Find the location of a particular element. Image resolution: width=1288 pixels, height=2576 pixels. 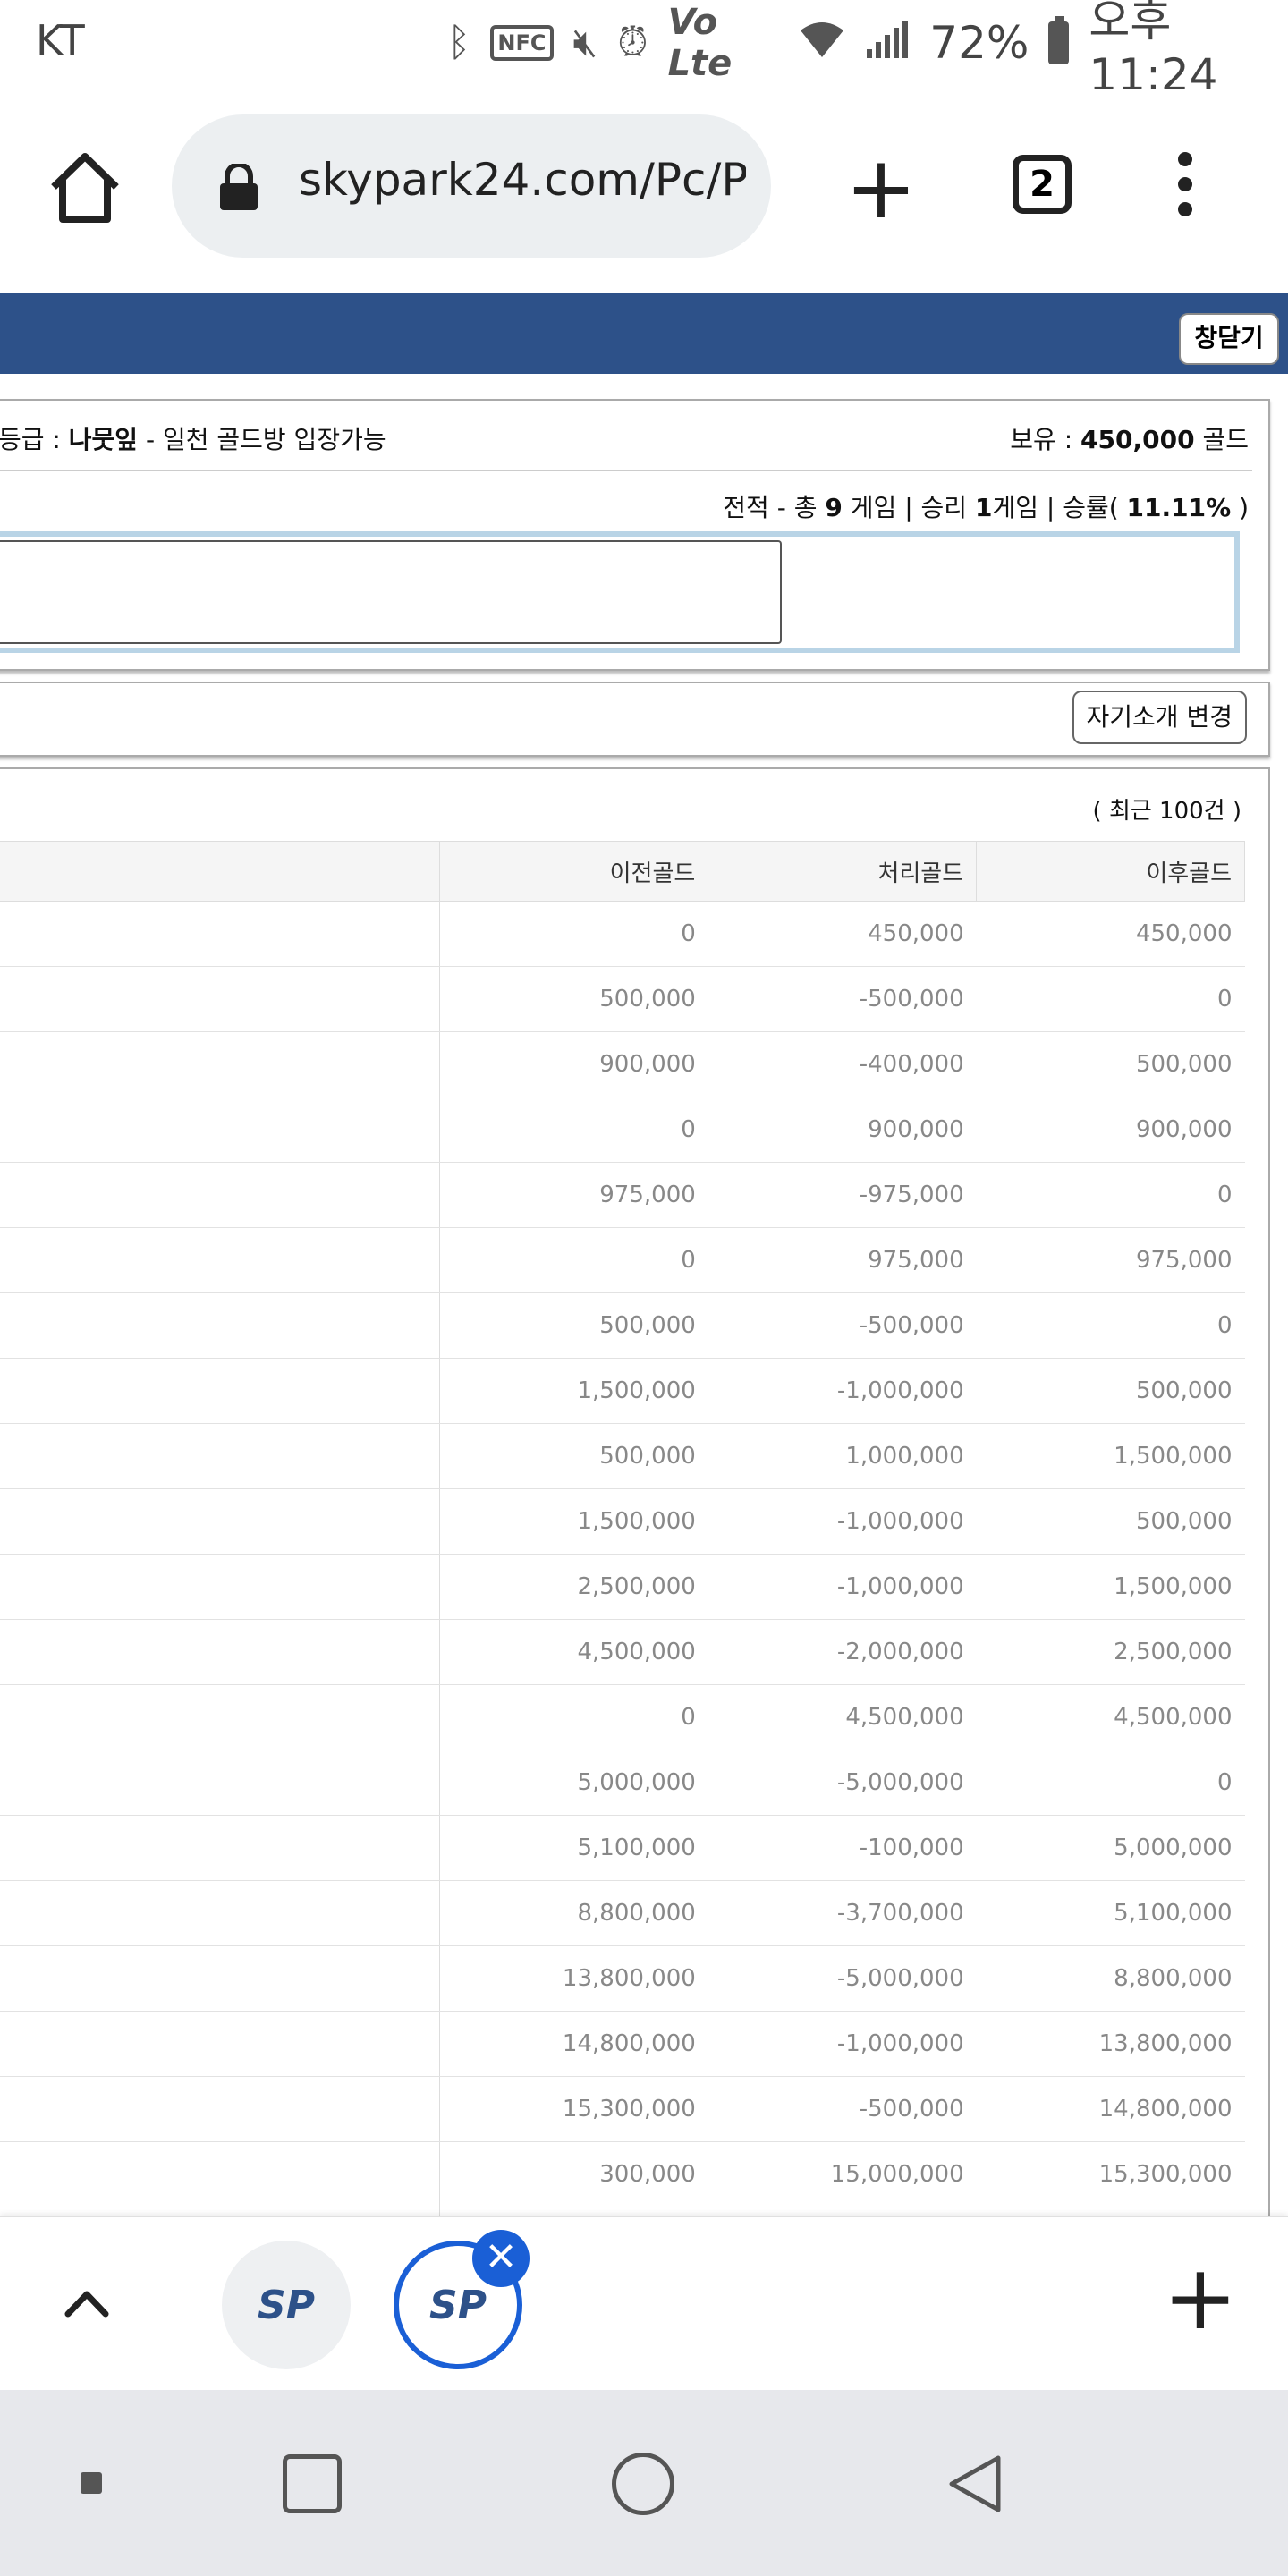

table-row: 8,800,000 -3,700,000 5,100,000 is located at coordinates (622, 1913).